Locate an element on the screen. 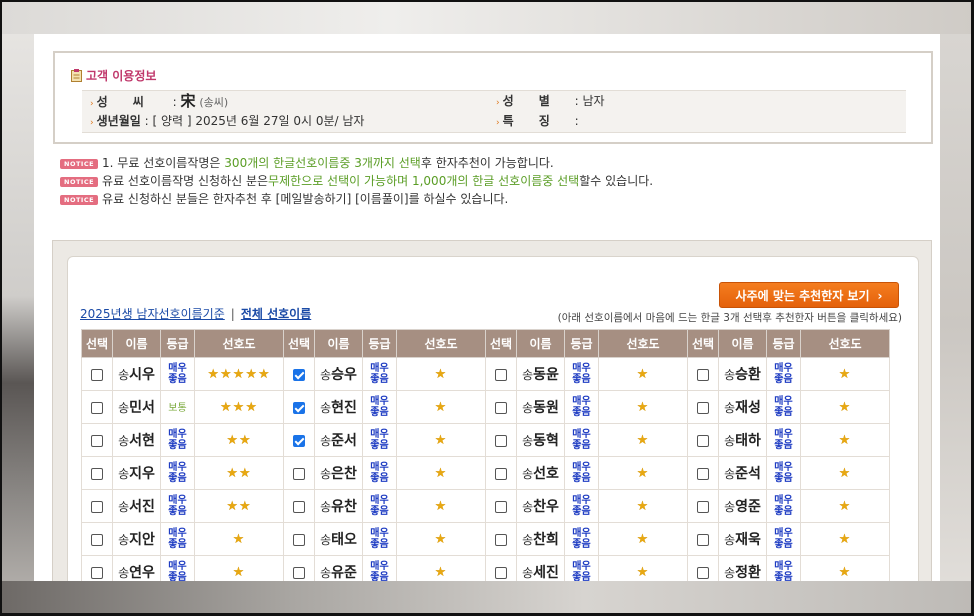 This screenshot has width=974, height=616. name-given: 세진 is located at coordinates (546, 573).